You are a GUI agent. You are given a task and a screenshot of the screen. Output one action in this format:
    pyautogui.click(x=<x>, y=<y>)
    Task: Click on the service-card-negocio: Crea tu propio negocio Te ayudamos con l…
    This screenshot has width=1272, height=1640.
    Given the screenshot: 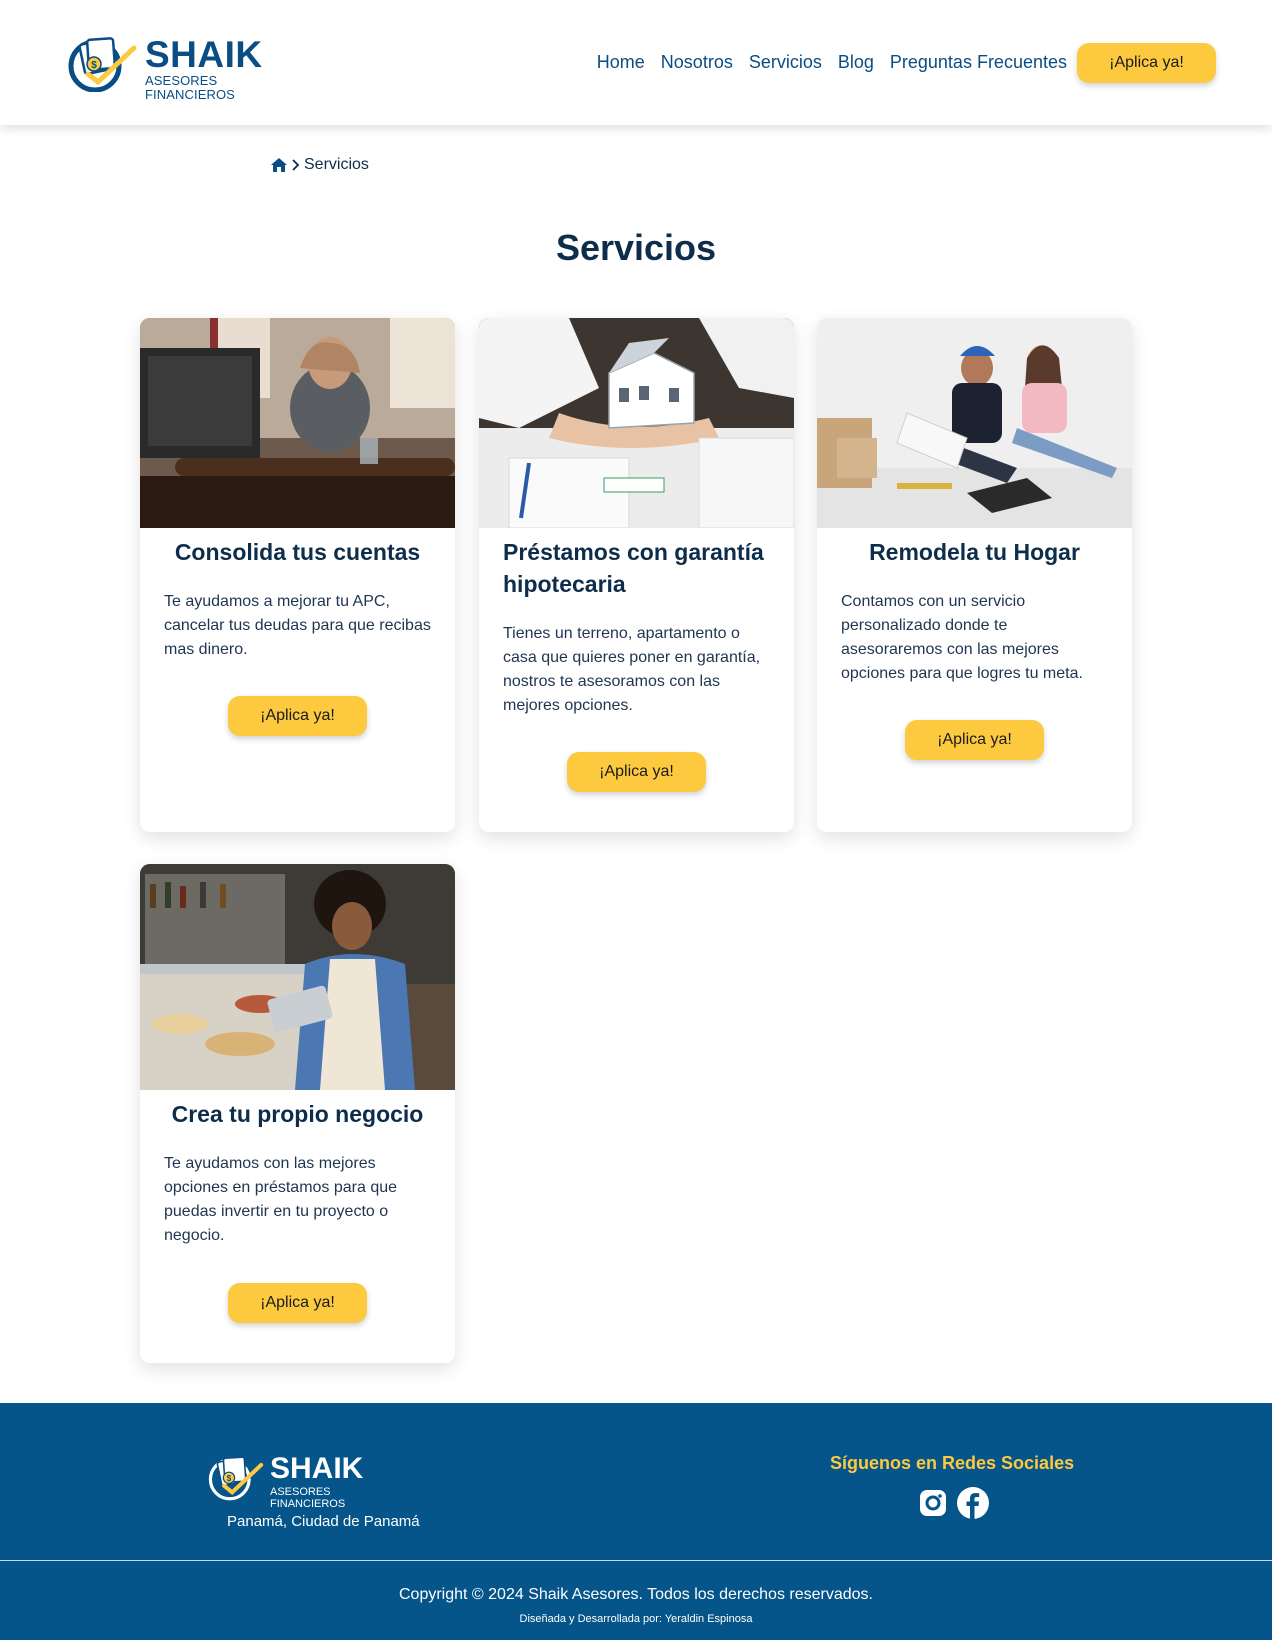 What is the action you would take?
    pyautogui.click(x=297, y=1113)
    